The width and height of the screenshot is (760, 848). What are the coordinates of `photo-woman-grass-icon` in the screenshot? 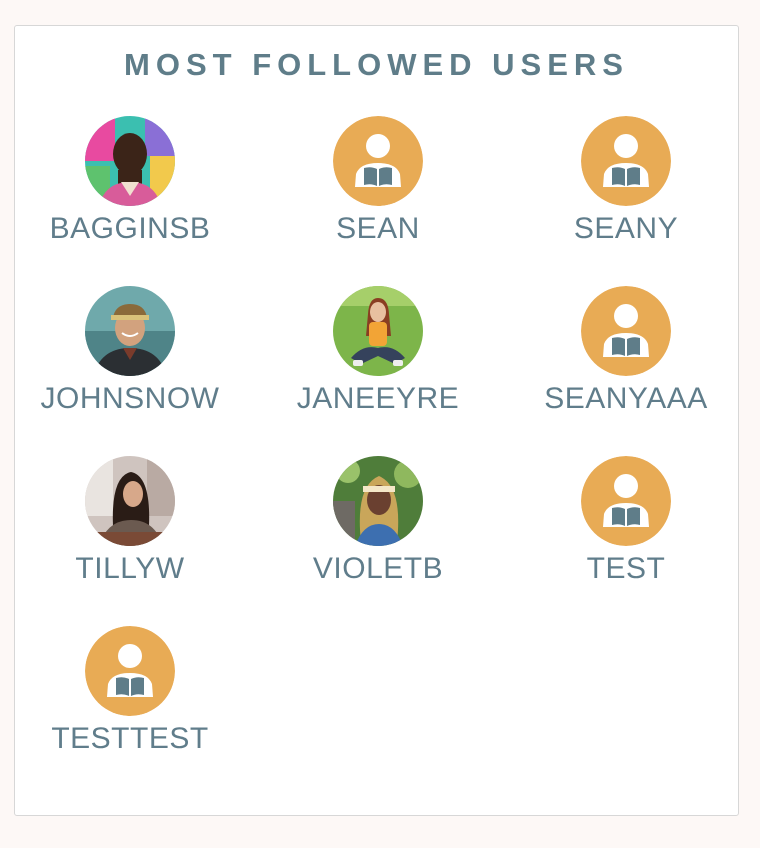 It's located at (378, 331).